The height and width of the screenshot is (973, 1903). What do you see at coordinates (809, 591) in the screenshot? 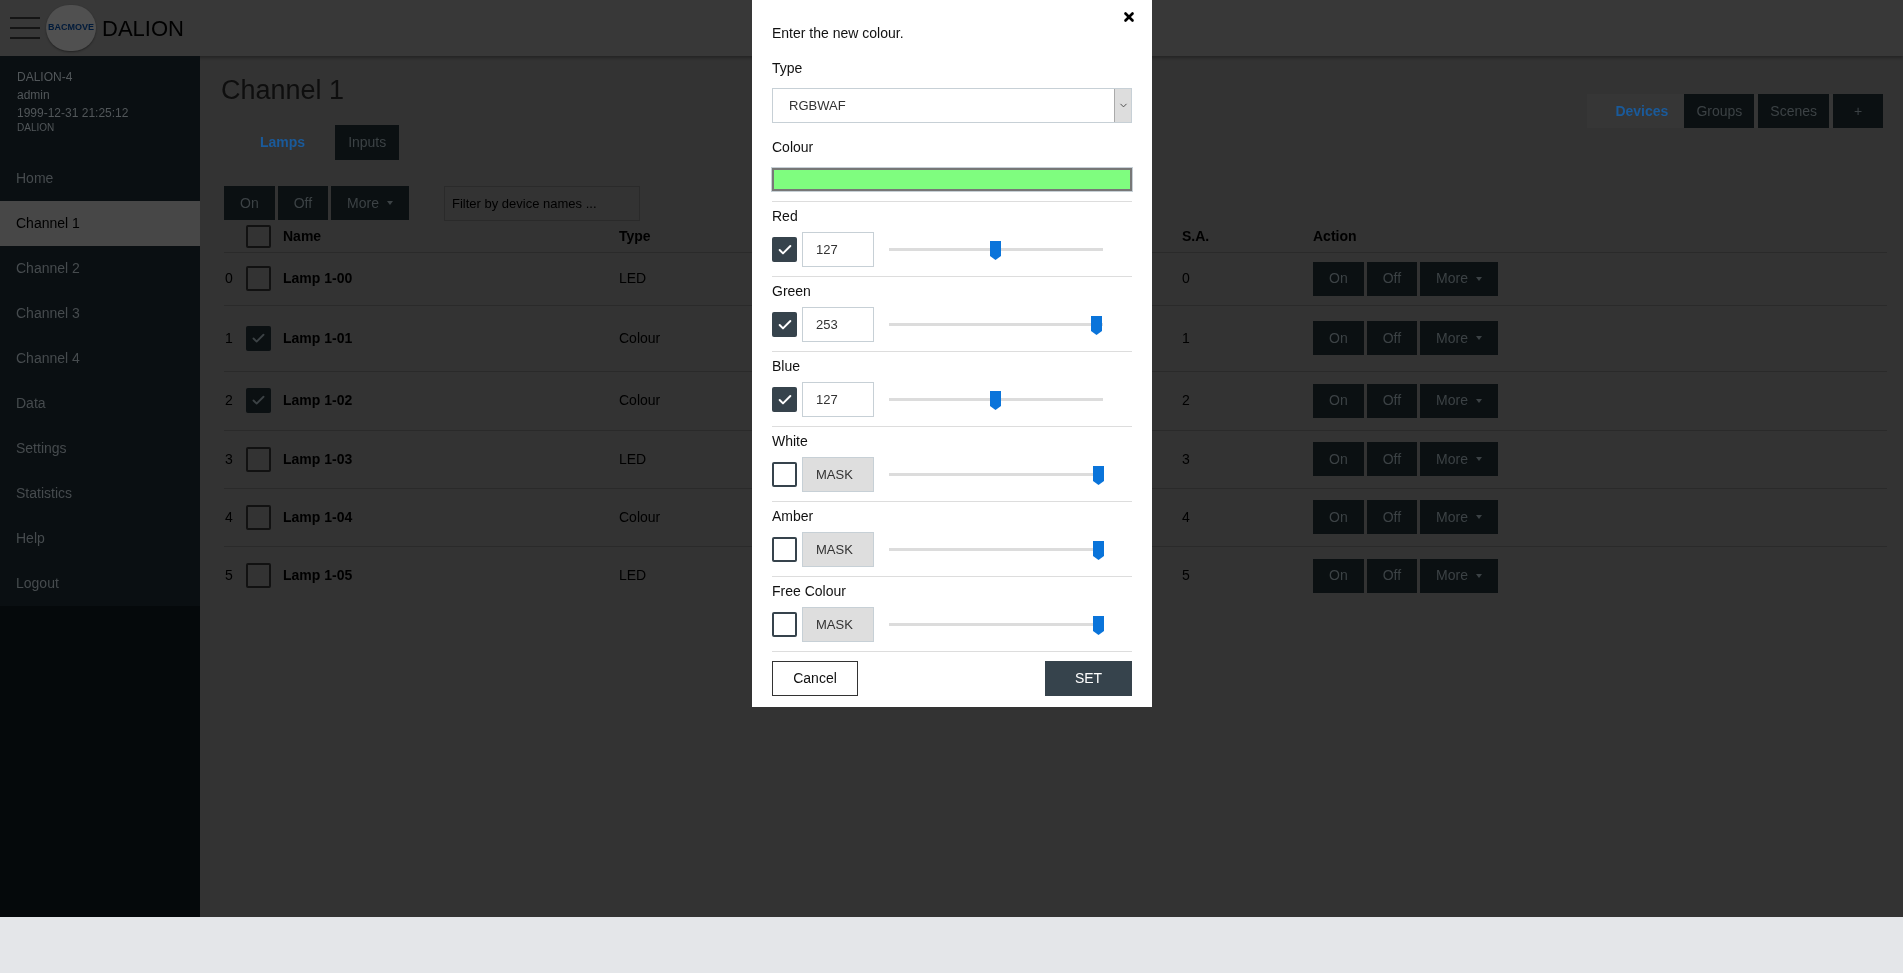
I see `channel-label: Free Colour` at bounding box center [809, 591].